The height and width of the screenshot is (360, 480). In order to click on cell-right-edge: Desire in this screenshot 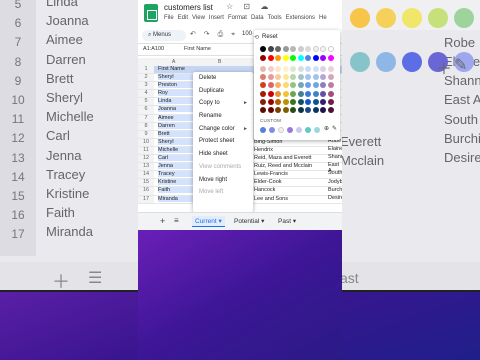, I will do `click(335, 198)`.